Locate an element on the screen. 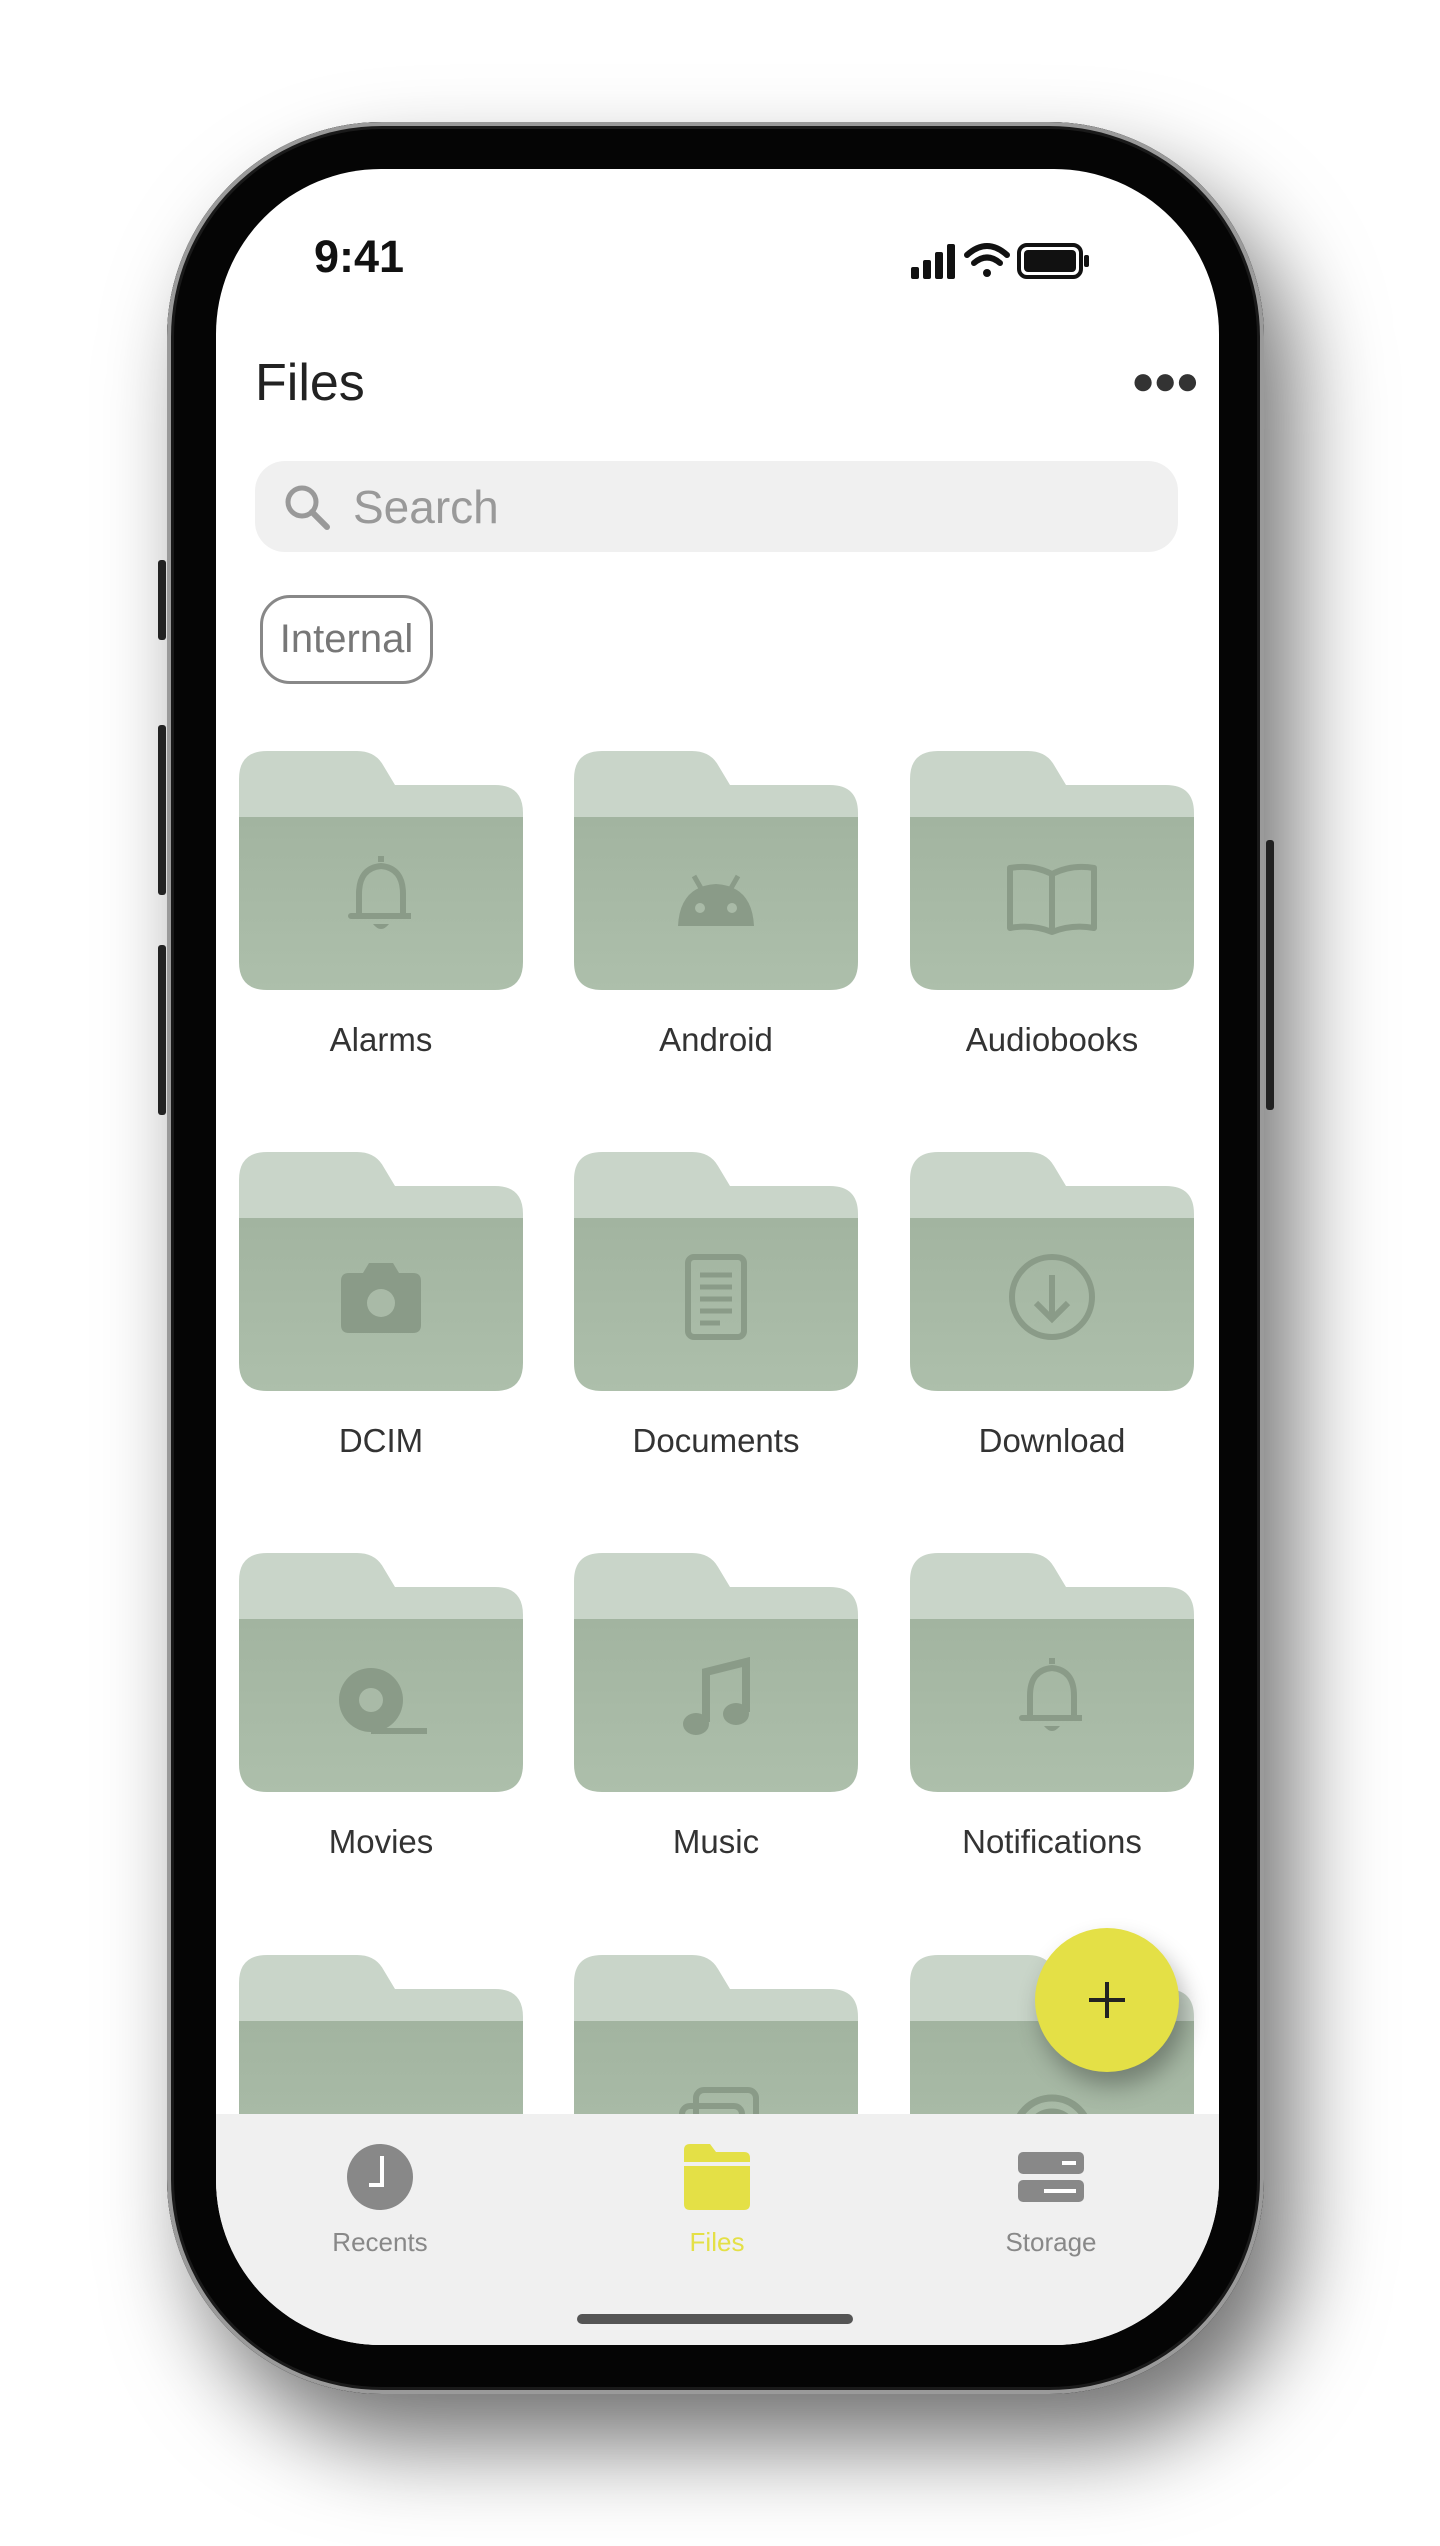 This screenshot has height=2546, width=1440. wifi-icon is located at coordinates (987, 260).